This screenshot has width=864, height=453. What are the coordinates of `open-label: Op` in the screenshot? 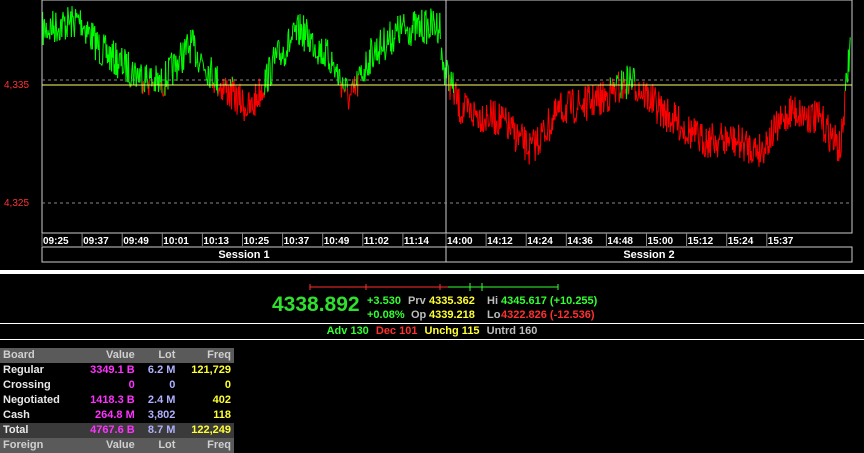 It's located at (419, 315).